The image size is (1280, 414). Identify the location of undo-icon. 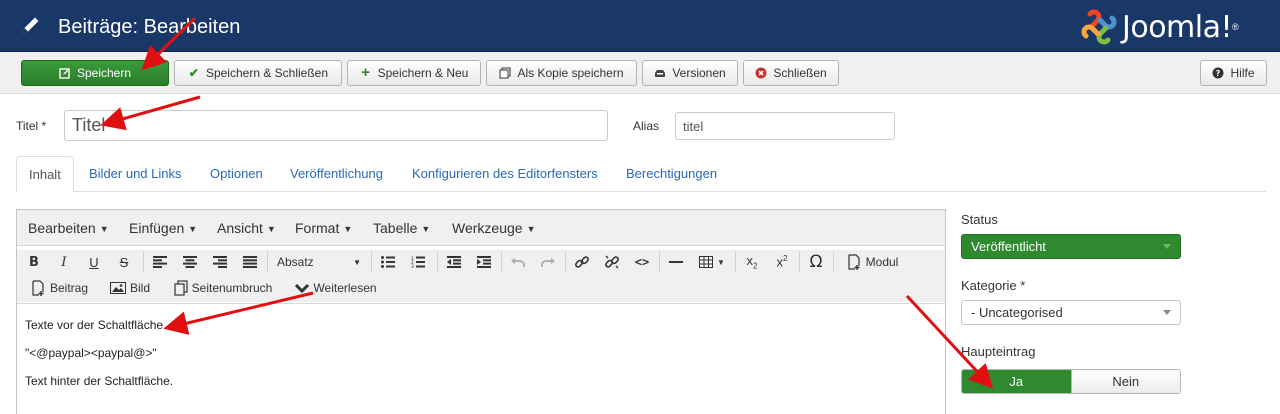
(518, 262).